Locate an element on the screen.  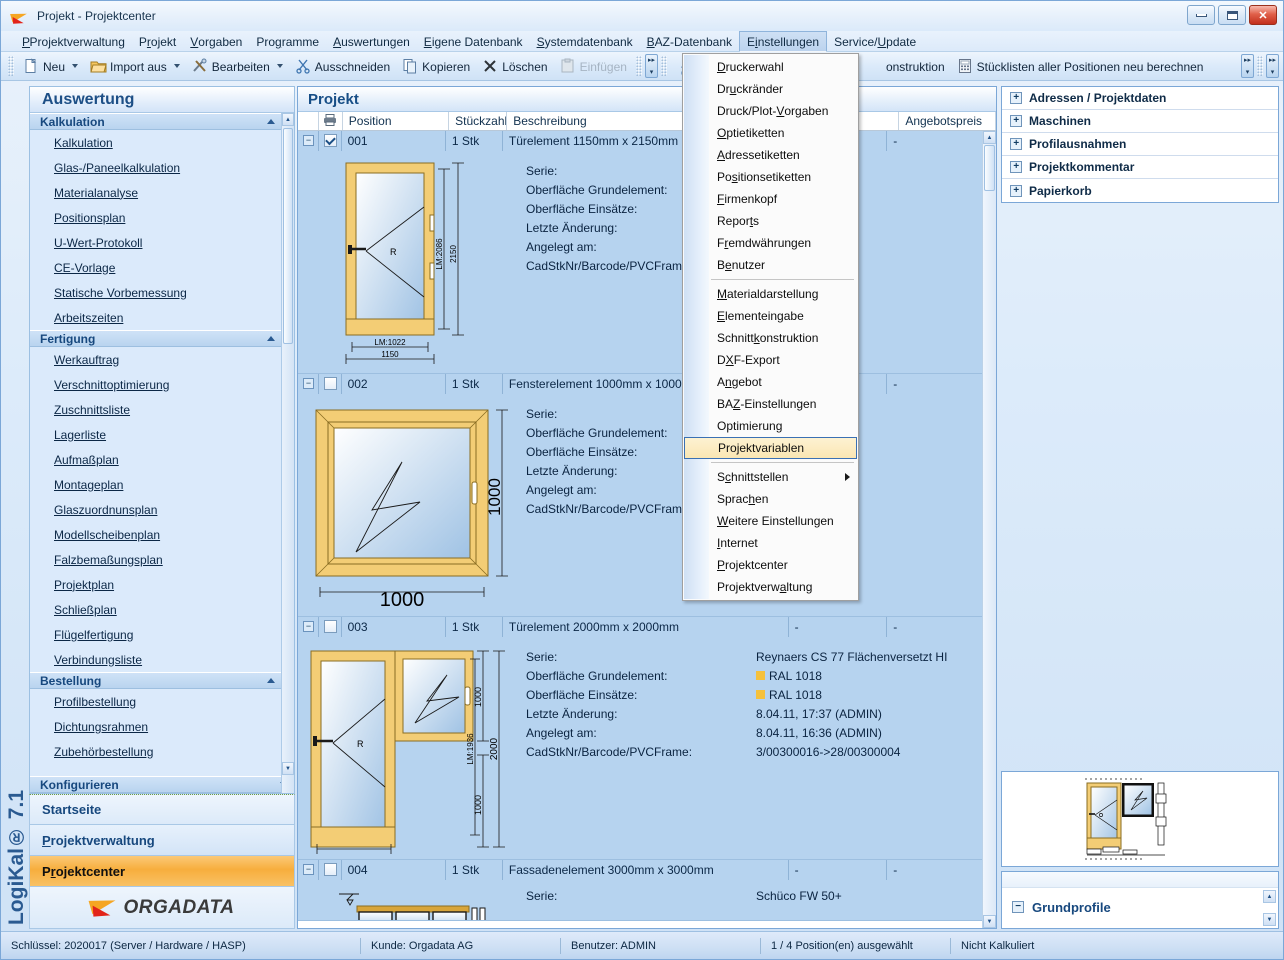
sidebar-item-schliessplan: Schließplan is located at coordinates (155, 609).